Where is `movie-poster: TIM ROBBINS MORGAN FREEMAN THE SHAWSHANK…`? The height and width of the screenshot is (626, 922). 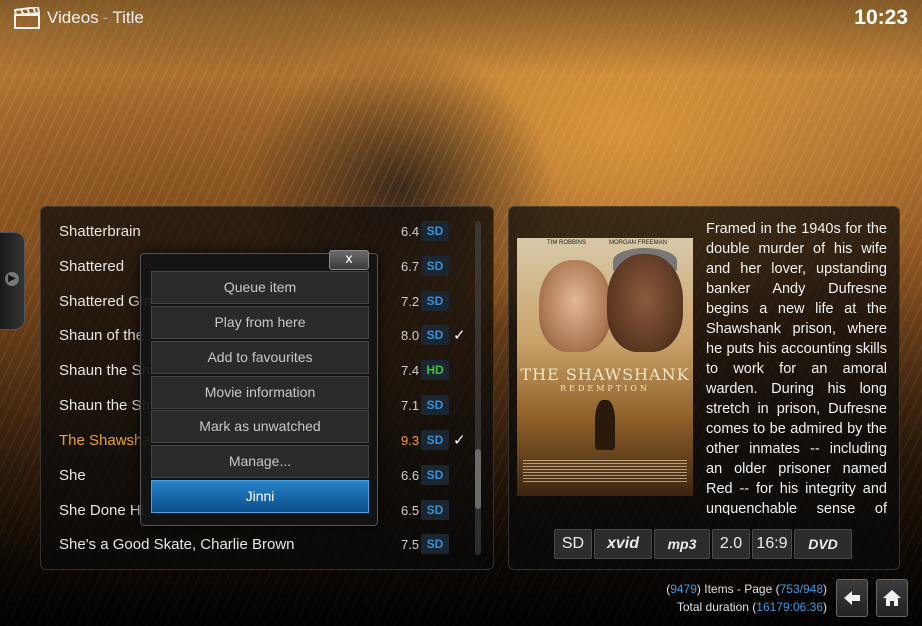 movie-poster: TIM ROBBINS MORGAN FREEMAN THE SHAWSHANK… is located at coordinates (605, 367).